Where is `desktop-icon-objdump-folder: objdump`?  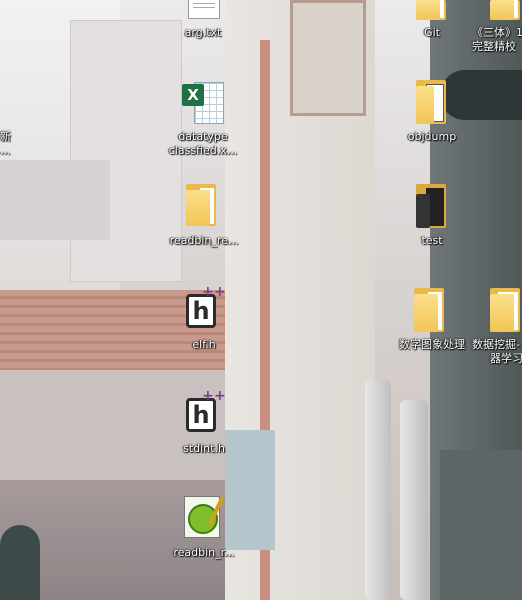 desktop-icon-objdump-folder: objdump is located at coordinates (432, 113).